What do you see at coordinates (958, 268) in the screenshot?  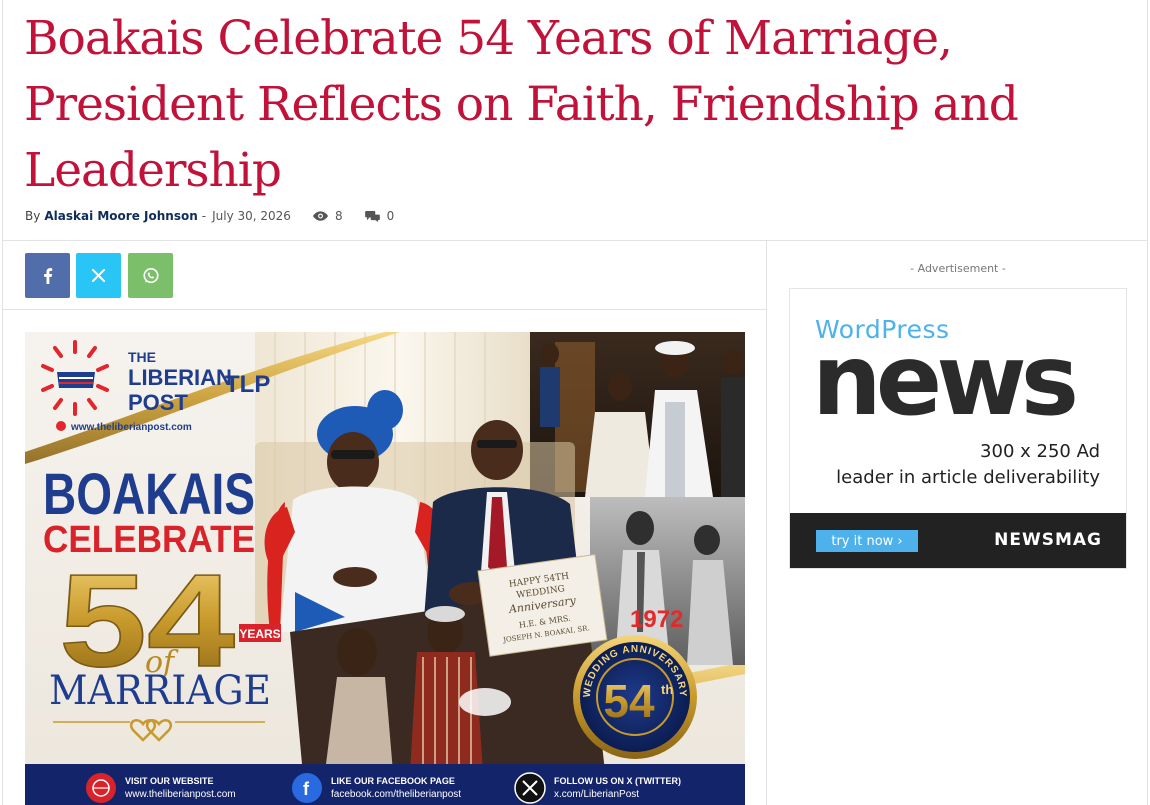 I see `advertisement-label: - Advertisement -` at bounding box center [958, 268].